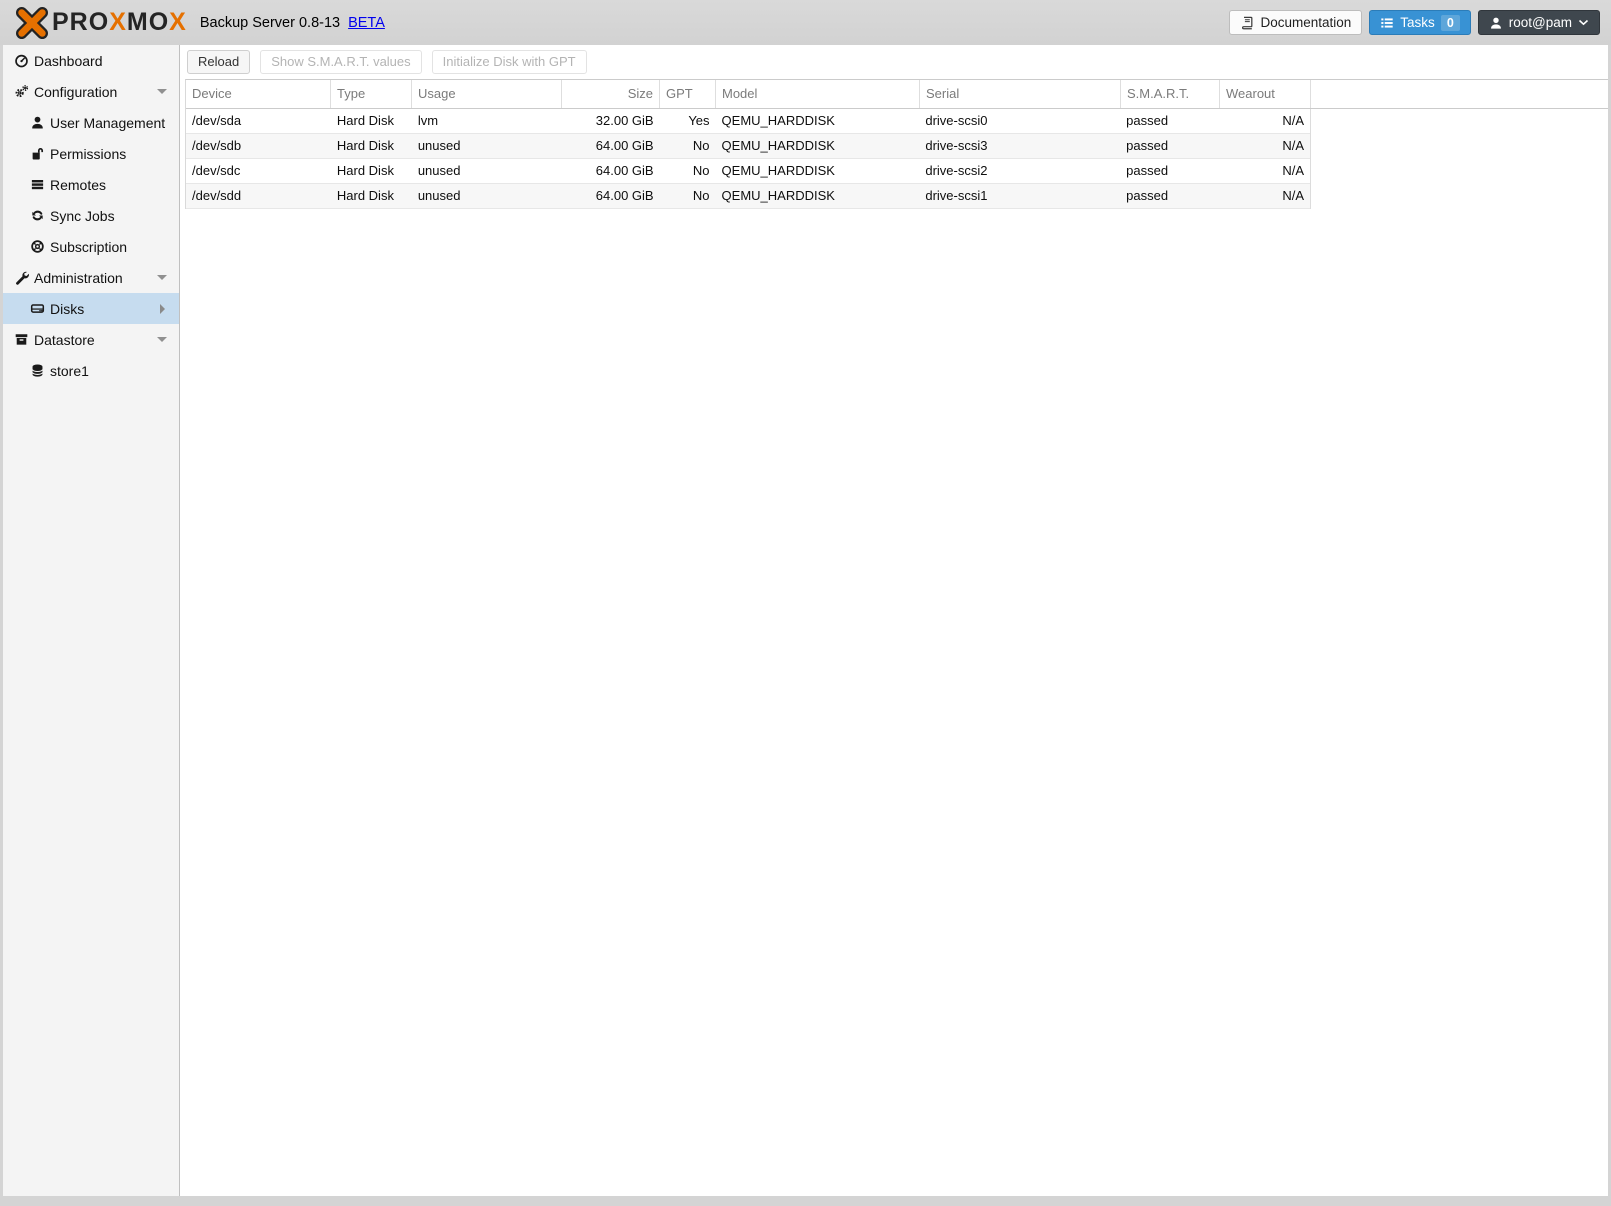  Describe the element at coordinates (22, 278) in the screenshot. I see `wrench-icon` at that location.